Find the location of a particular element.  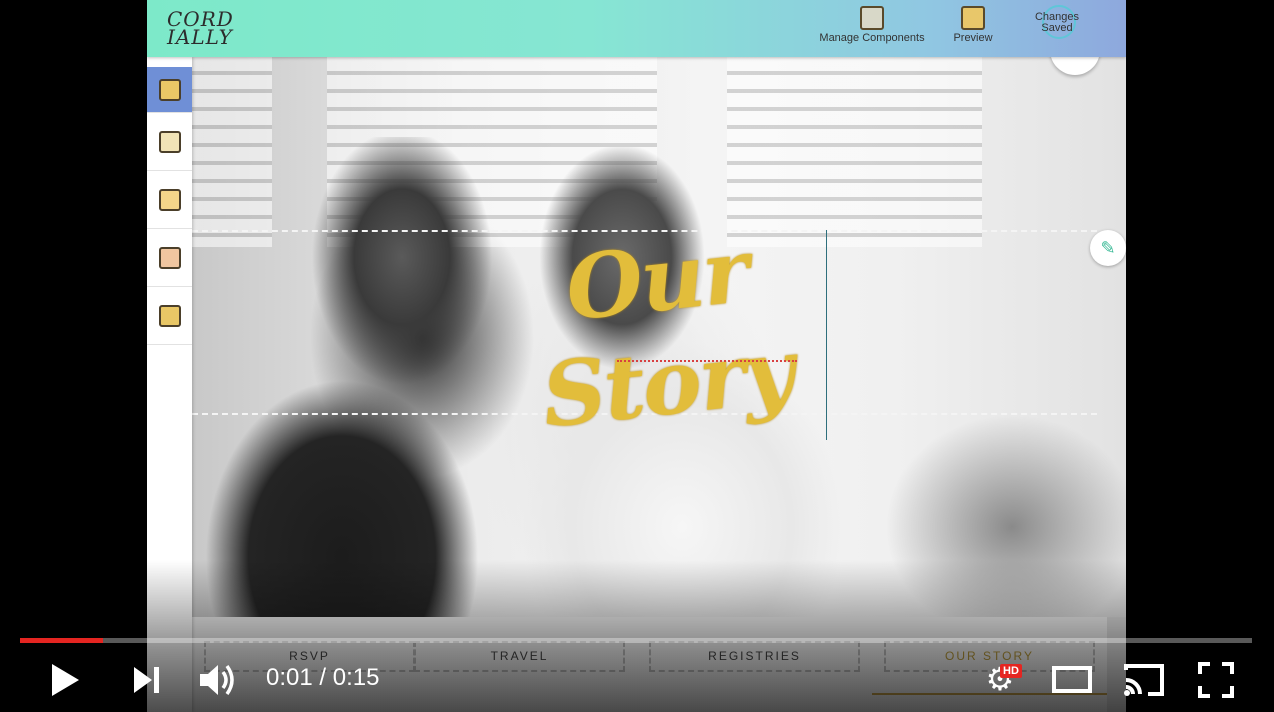

save-status-line-2: Saved is located at coordinates (1057, 28).